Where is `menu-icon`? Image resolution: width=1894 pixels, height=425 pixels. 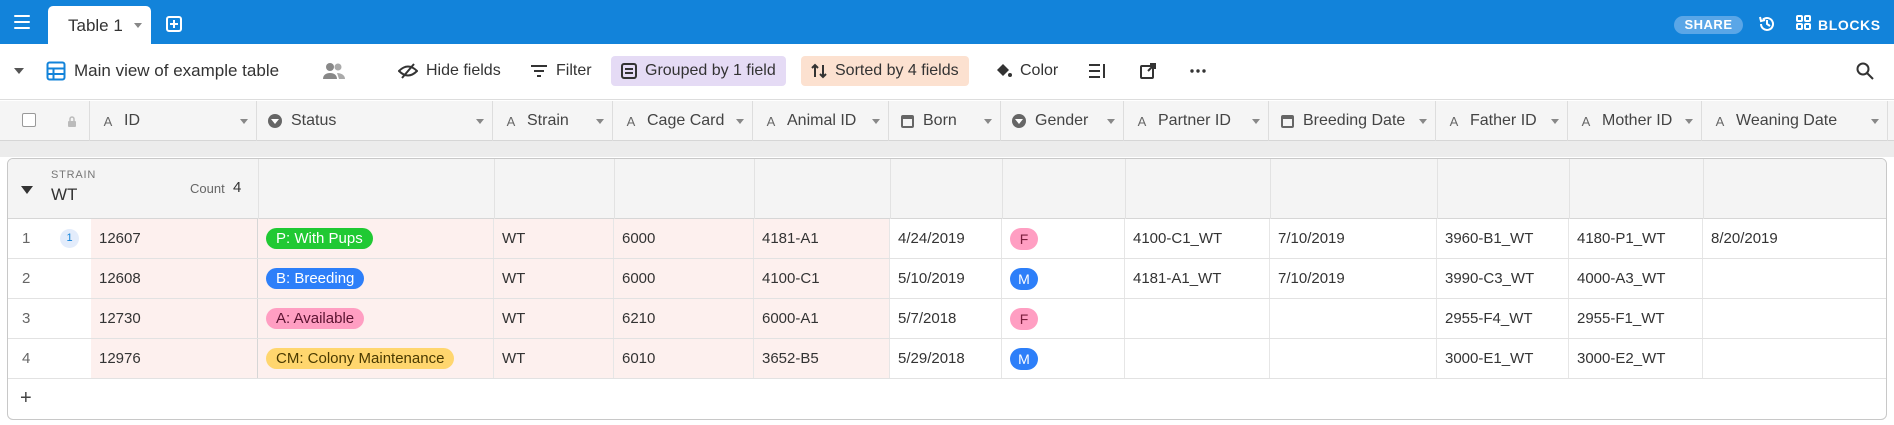
menu-icon is located at coordinates (22, 22).